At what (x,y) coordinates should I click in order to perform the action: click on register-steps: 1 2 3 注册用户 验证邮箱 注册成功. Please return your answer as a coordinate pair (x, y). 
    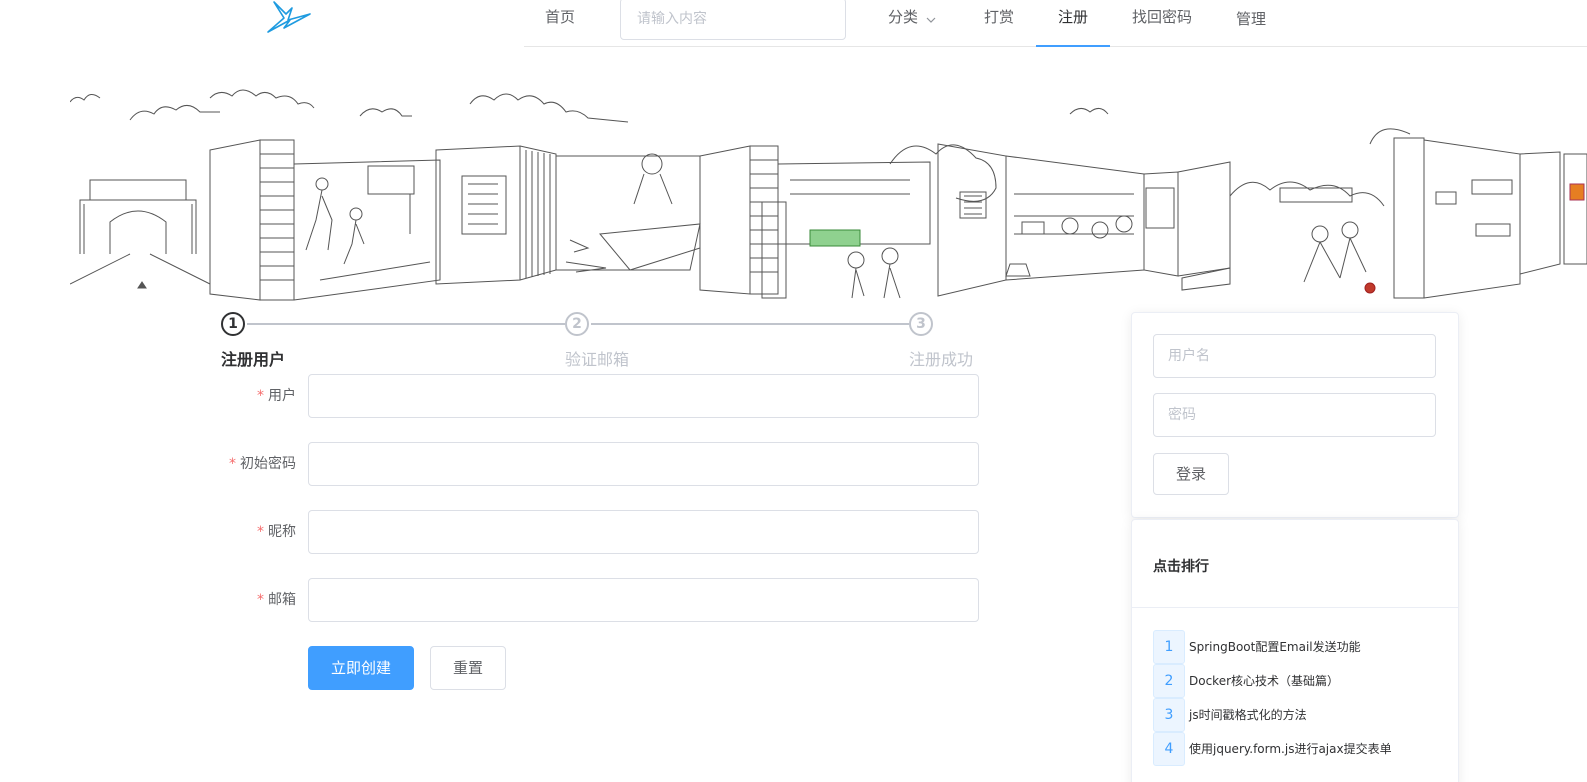
    Looking at the image, I should click on (601, 340).